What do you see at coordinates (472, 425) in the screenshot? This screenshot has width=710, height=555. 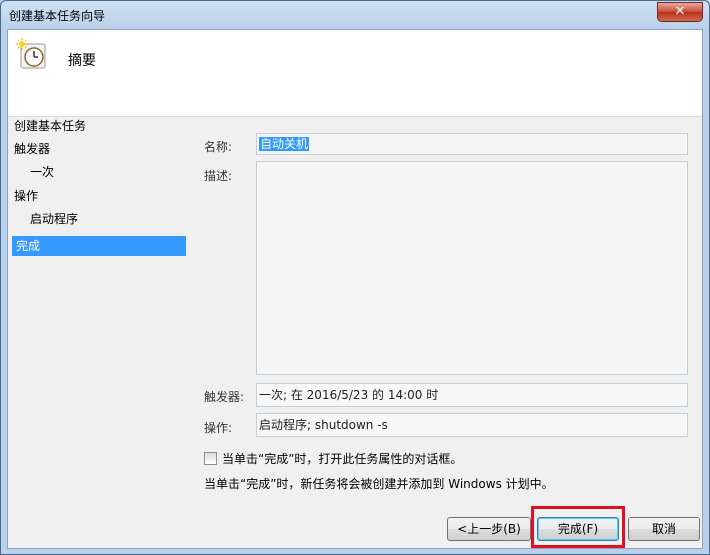 I see `action-field: 启动程序; shutdown -s` at bounding box center [472, 425].